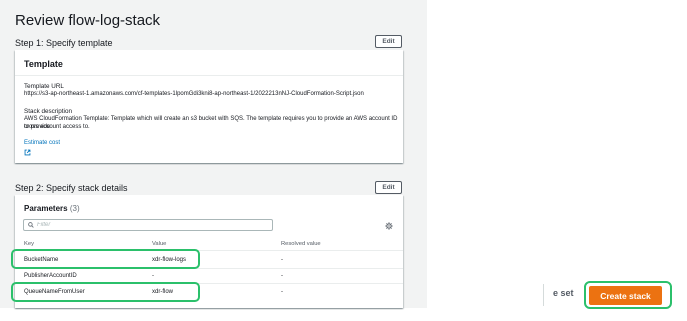 The image size is (687, 321). What do you see at coordinates (50, 276) in the screenshot?
I see `row-key: PublisherAccountID` at bounding box center [50, 276].